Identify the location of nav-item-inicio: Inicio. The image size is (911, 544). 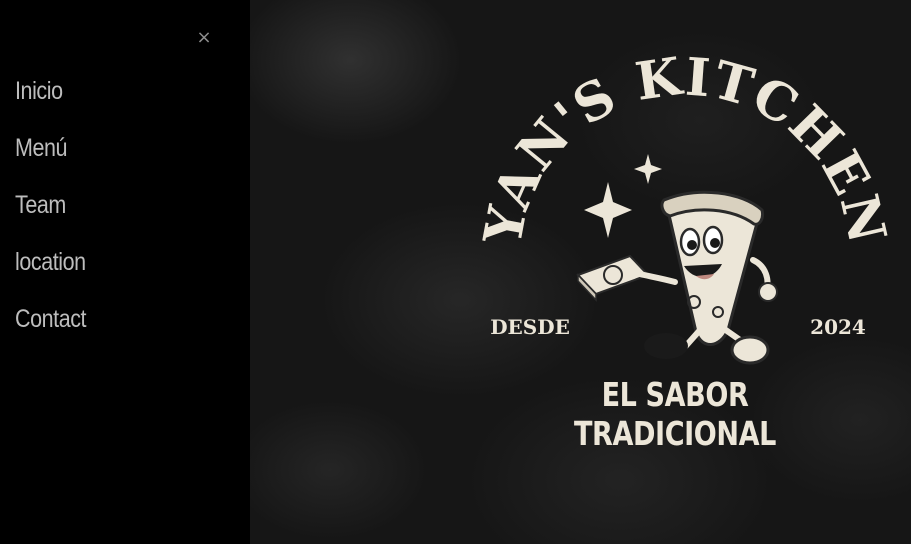
(50, 100).